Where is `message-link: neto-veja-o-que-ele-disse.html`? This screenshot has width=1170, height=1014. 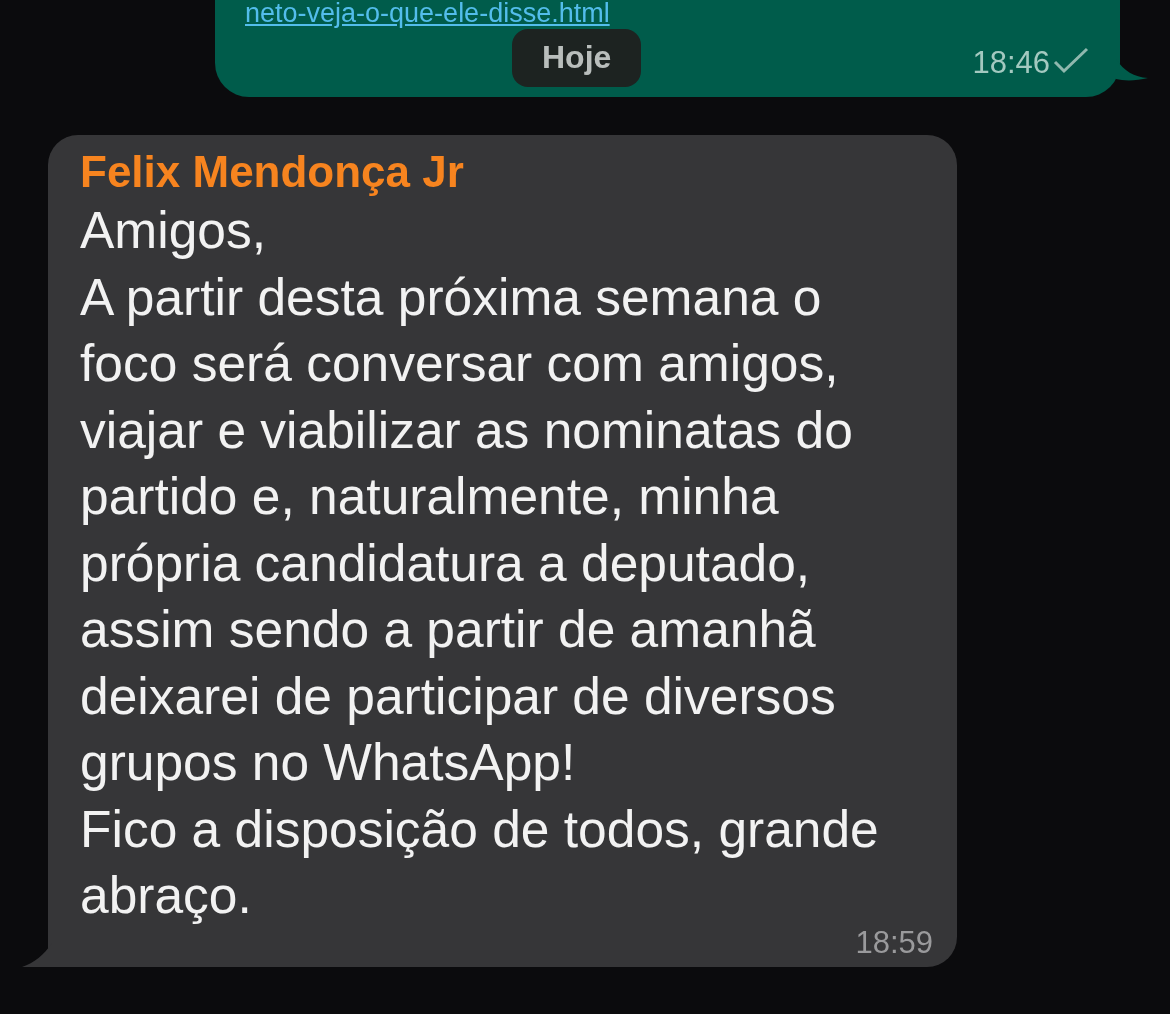
message-link: neto-veja-o-que-ele-disse.html is located at coordinates (427, 13).